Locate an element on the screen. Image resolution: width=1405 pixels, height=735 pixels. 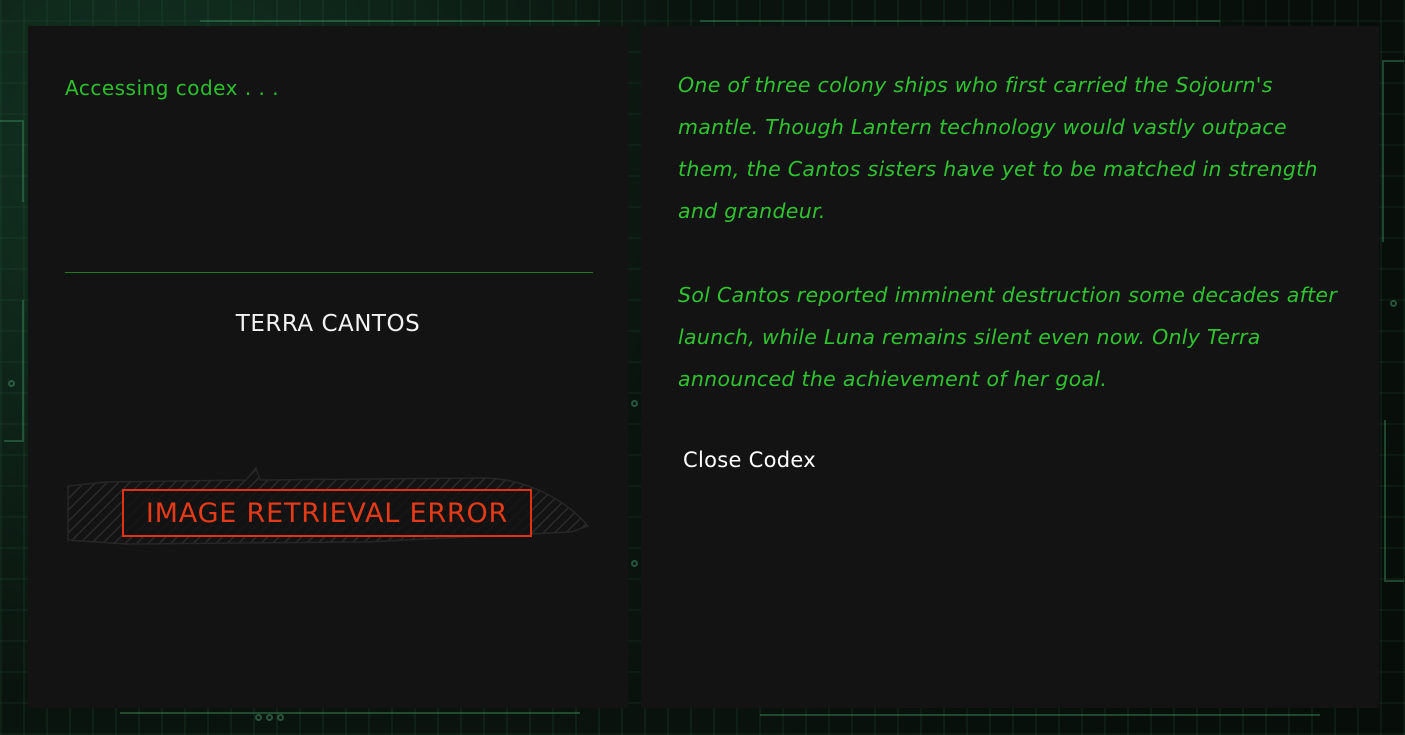
close-codex-button: Close Codex is located at coordinates (749, 460).